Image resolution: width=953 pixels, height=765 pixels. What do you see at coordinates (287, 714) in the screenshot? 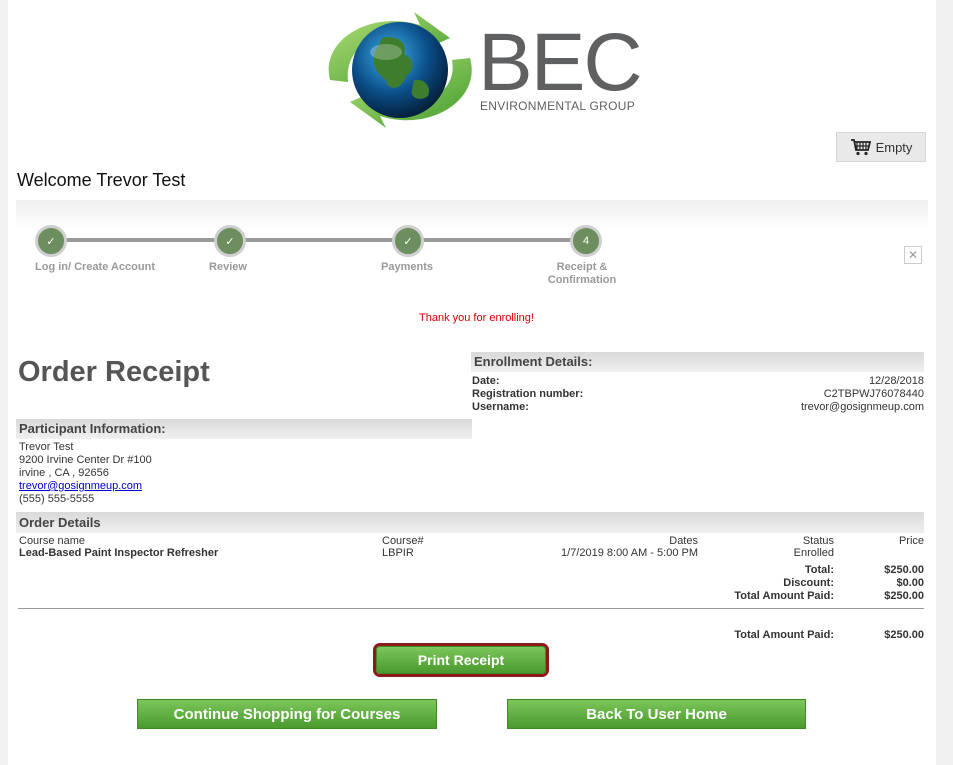
I see `continue-shopping-button: Continue Shopping for Courses` at bounding box center [287, 714].